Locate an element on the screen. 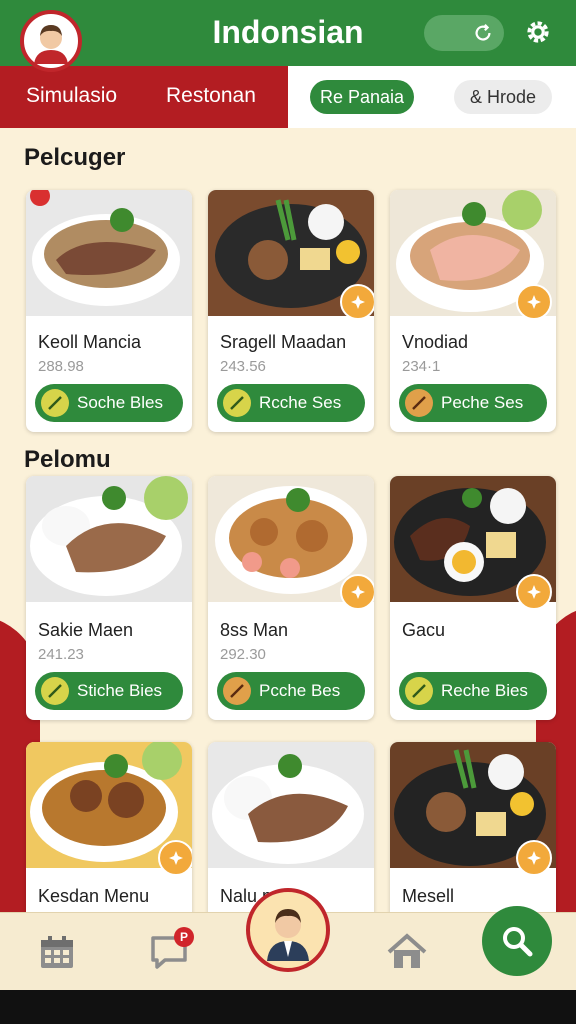 The width and height of the screenshot is (576, 1024). order-button: Soche Bles is located at coordinates (109, 403).